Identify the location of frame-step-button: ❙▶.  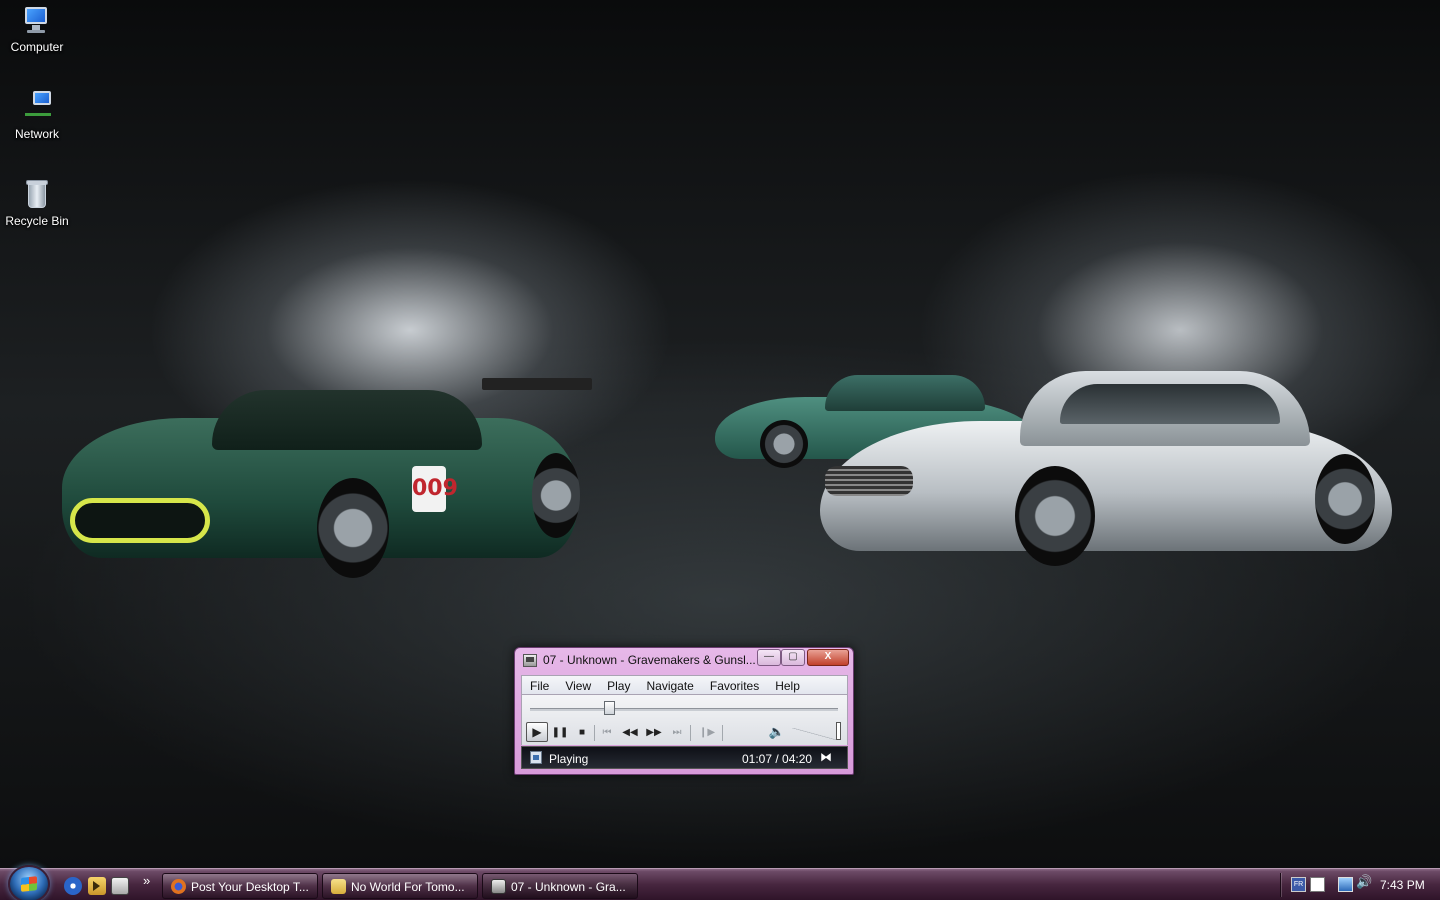
(707, 733).